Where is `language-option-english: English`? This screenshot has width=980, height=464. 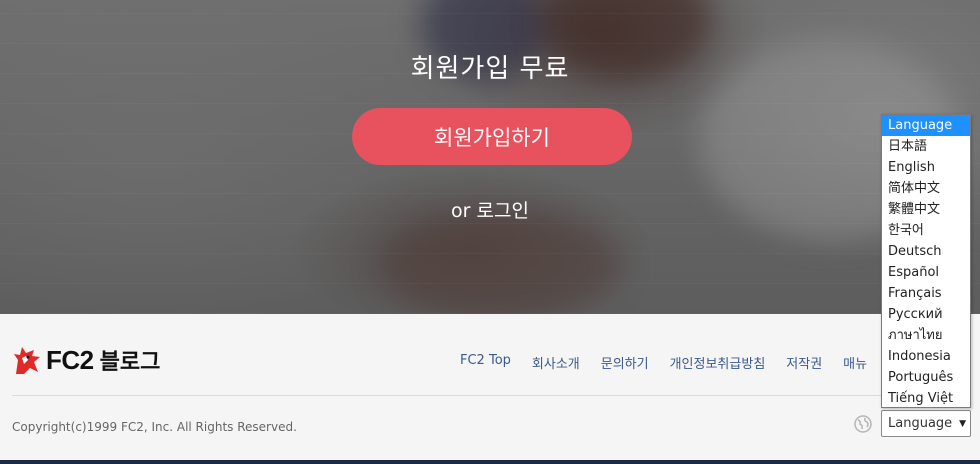
language-option-english: English is located at coordinates (926, 167).